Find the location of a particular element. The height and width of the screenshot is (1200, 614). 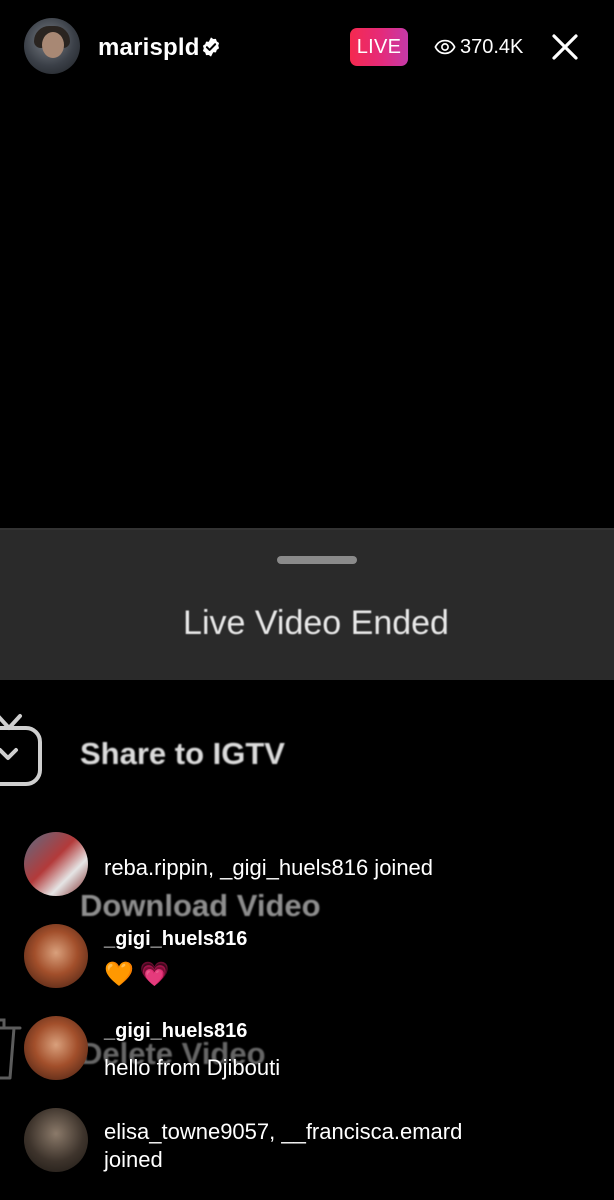

verified-badge-icon is located at coordinates (211, 47).